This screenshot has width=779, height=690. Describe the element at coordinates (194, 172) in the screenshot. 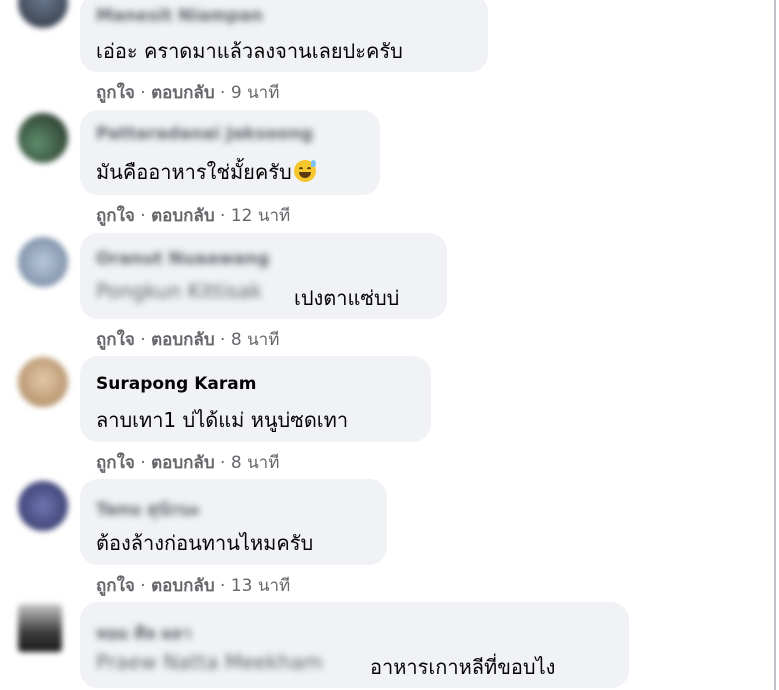

I see `comment-text-content: มันคืออาหารใช่มั้ยครับ` at that location.